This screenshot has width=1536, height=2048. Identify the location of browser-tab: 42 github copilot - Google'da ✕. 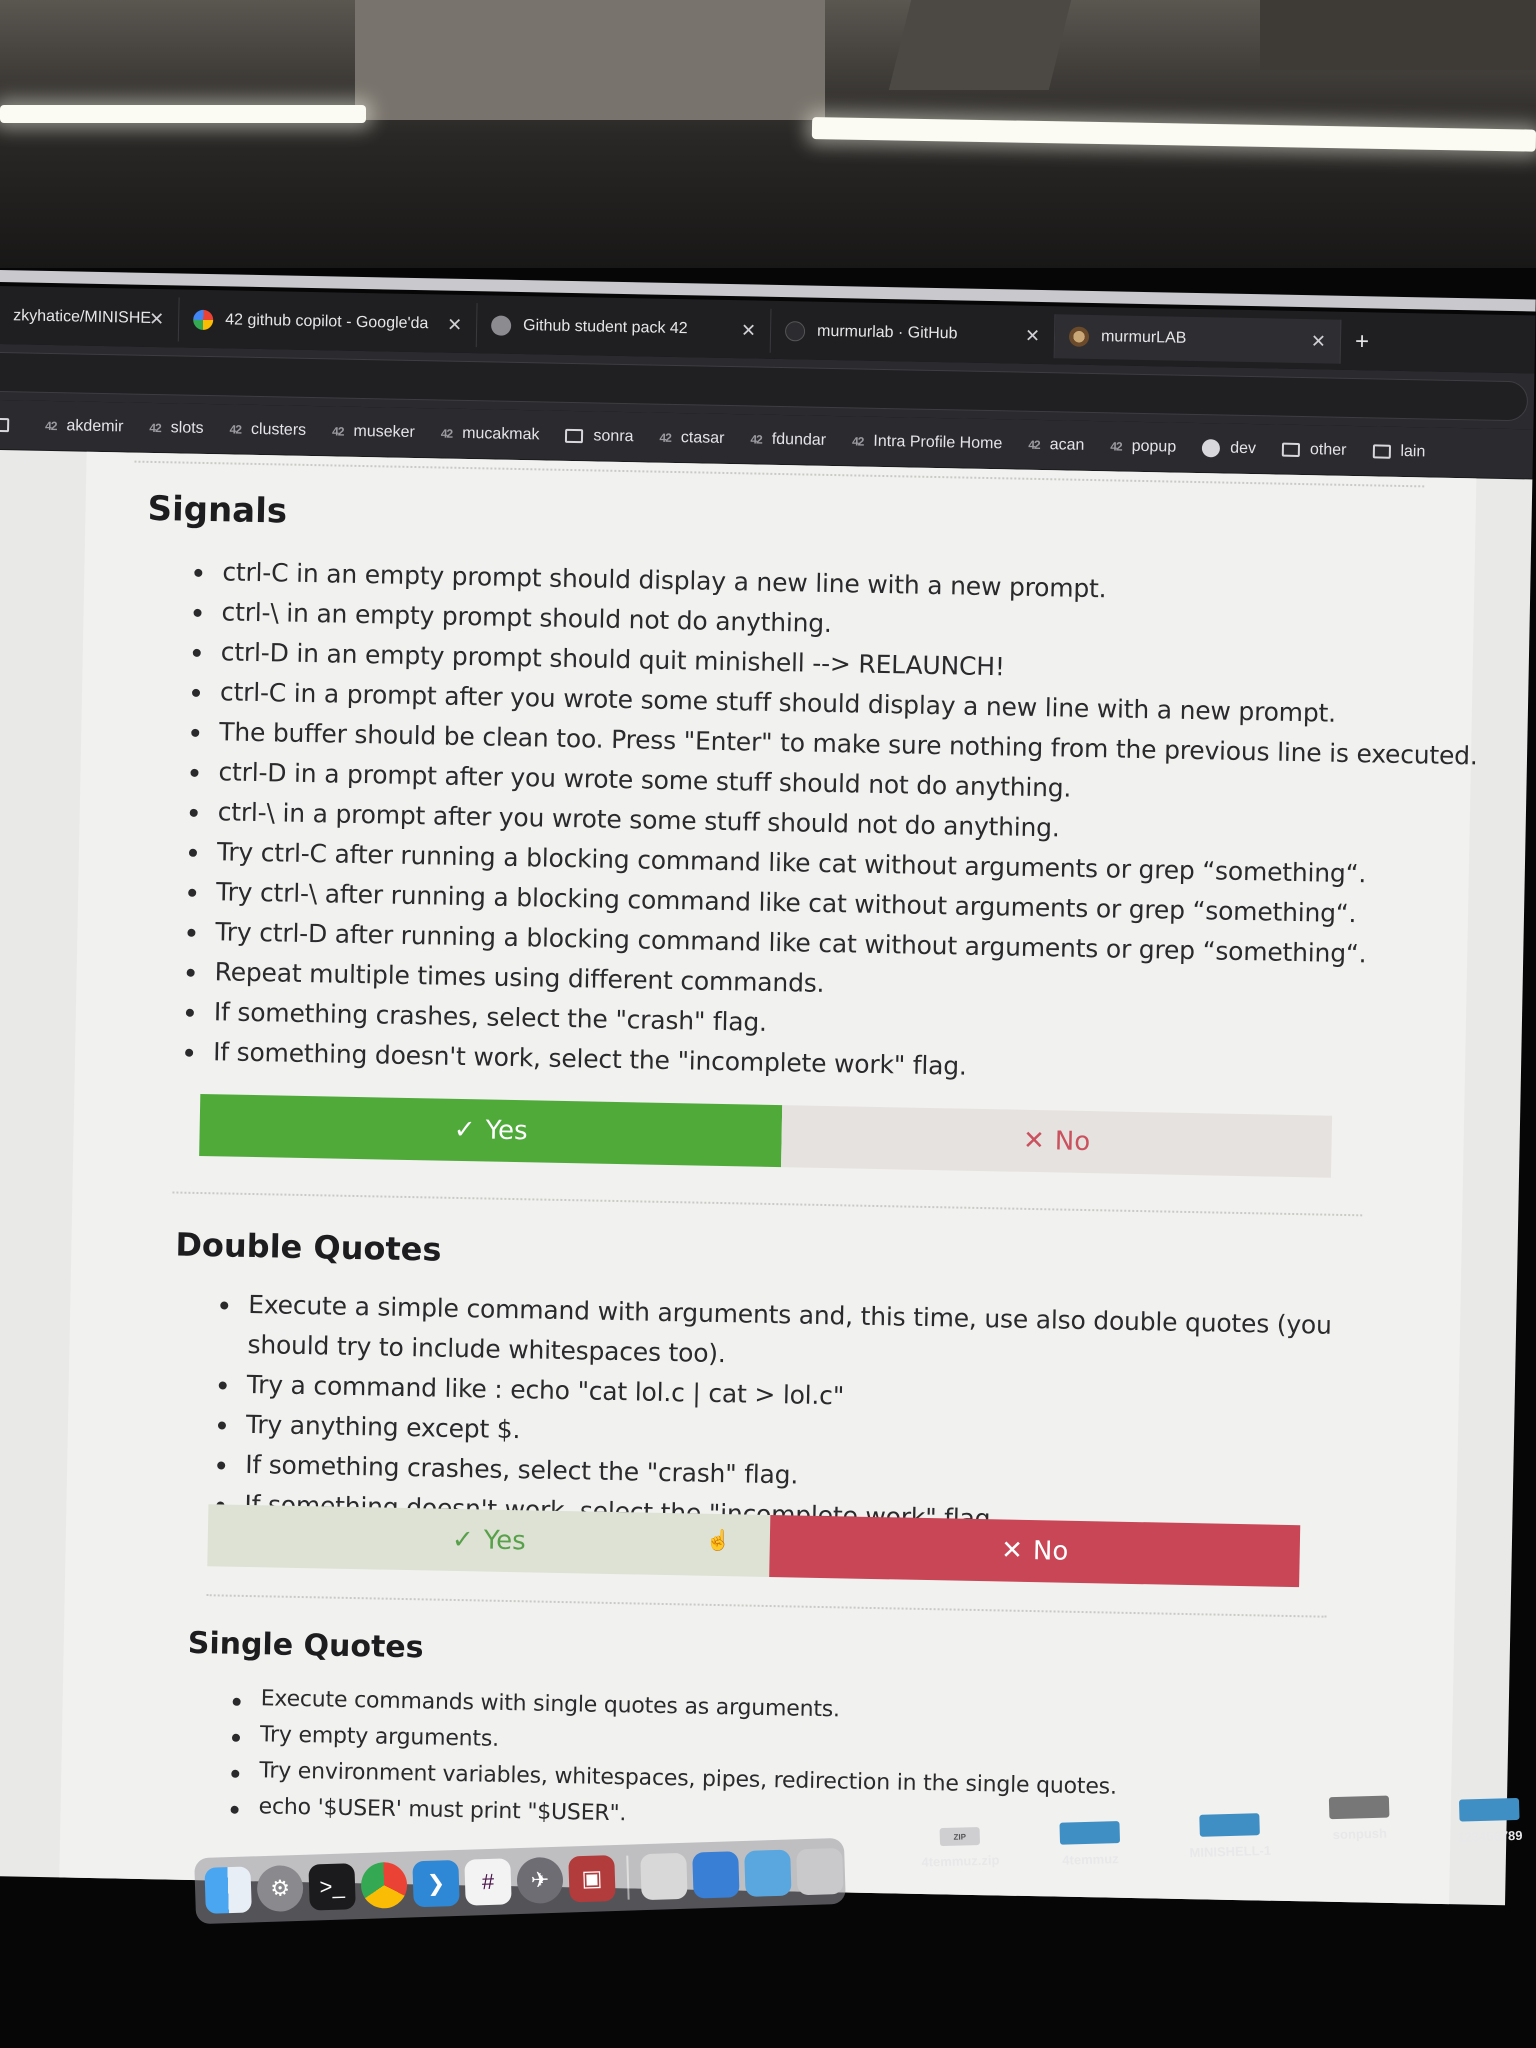
(328, 322).